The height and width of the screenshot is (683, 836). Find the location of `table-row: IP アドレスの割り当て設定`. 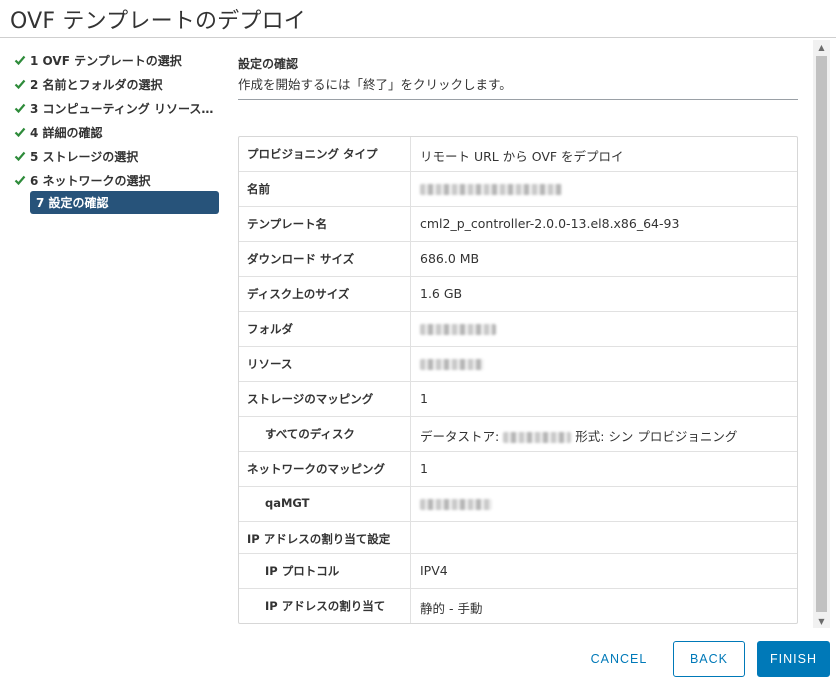

table-row: IP アドレスの割り当て設定 is located at coordinates (518, 538).